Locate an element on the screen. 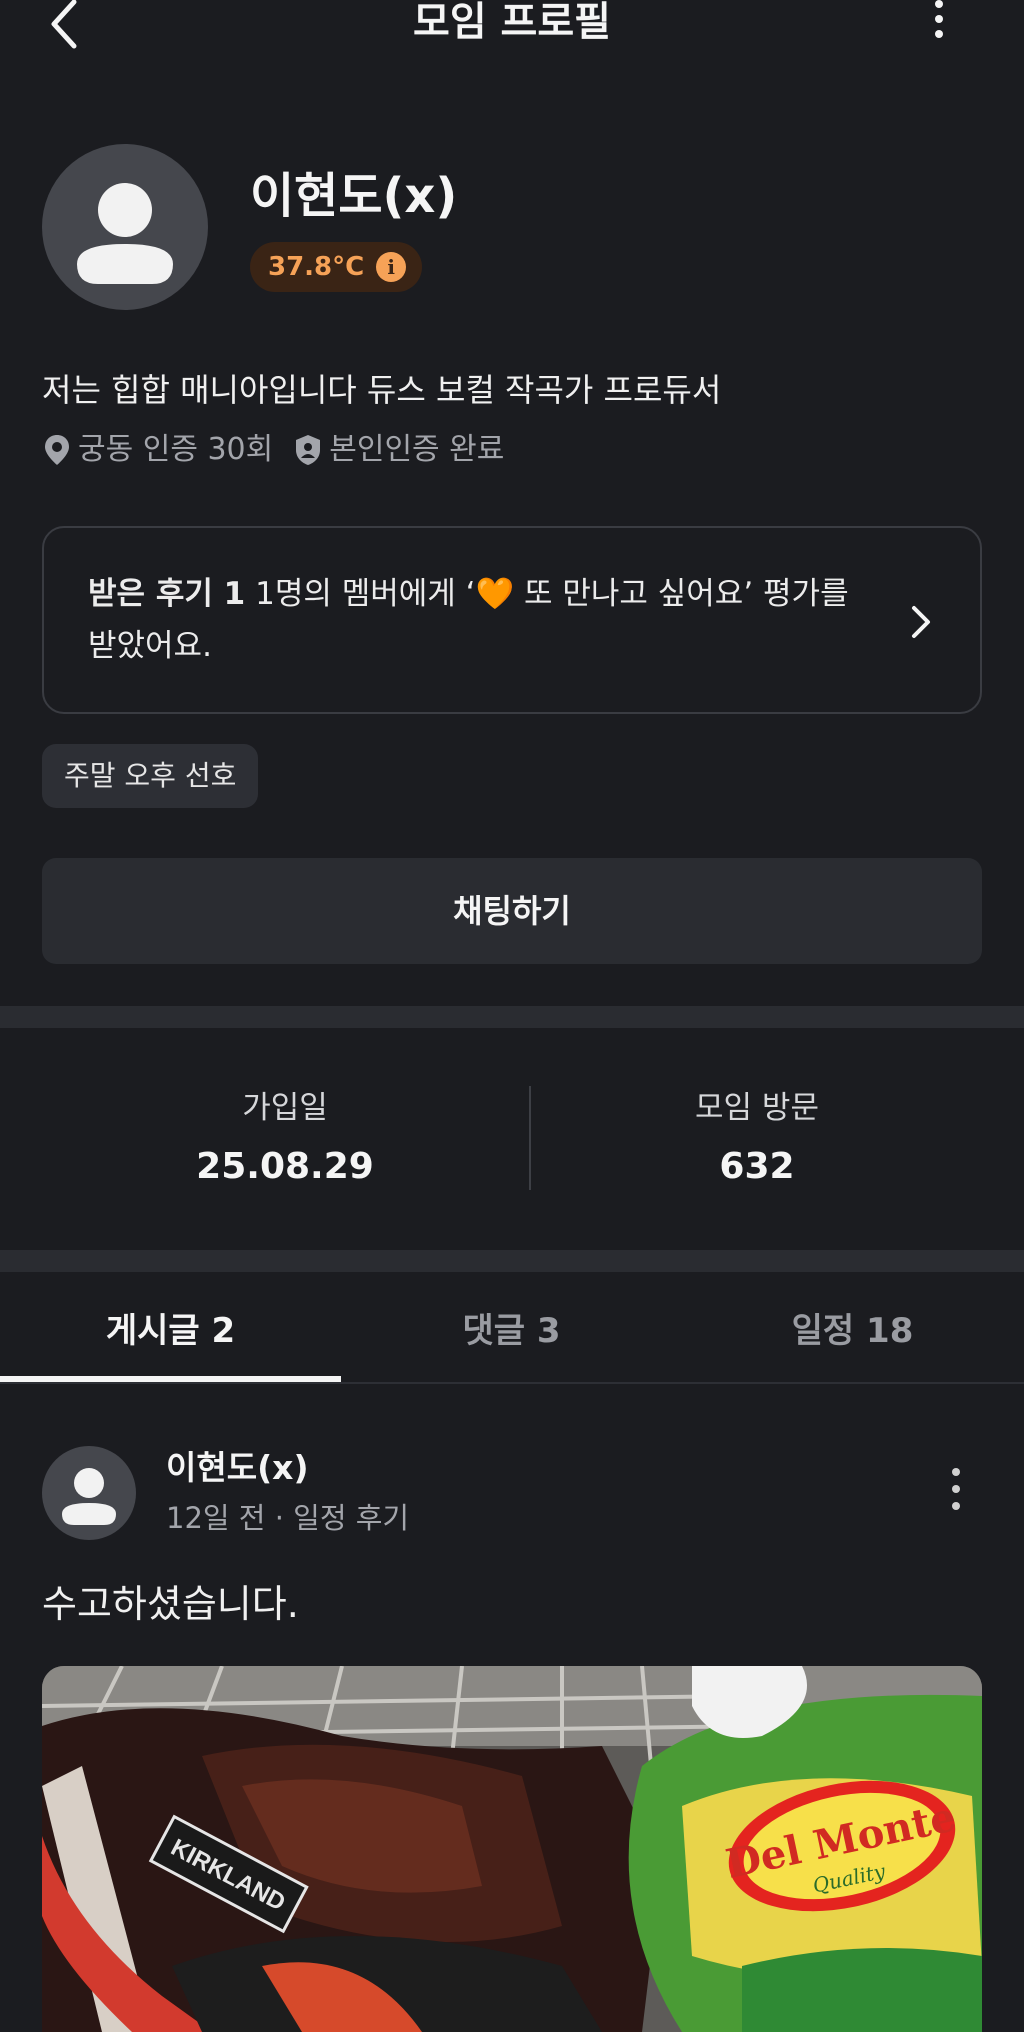 The width and height of the screenshot is (1024, 2032). post-meta: 12일 전 · 일정 후기 is located at coordinates (287, 1518).